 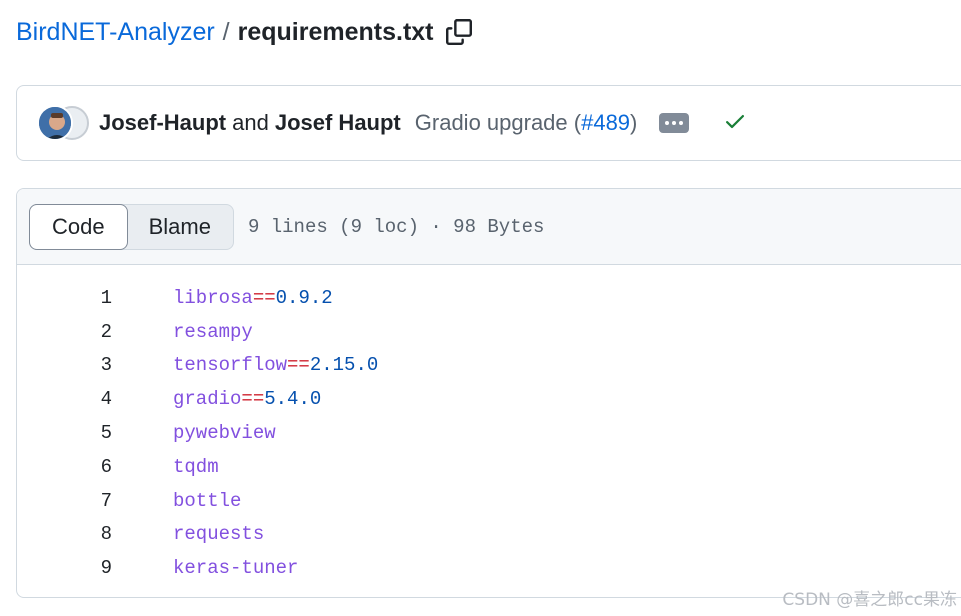 I want to click on commit-message-end: ), so click(x=634, y=122).